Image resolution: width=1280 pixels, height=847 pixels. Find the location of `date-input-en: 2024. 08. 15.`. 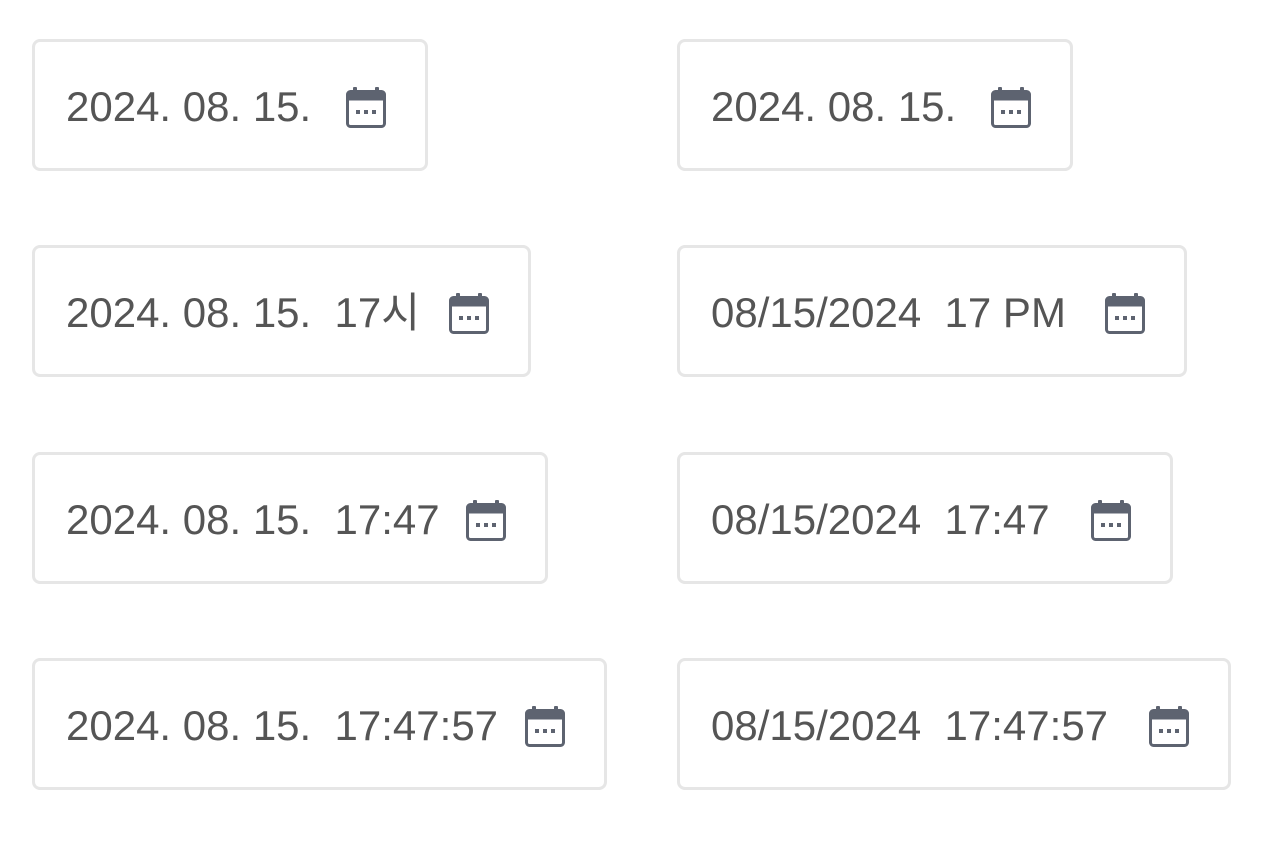

date-input-en: 2024. 08. 15. is located at coordinates (875, 105).